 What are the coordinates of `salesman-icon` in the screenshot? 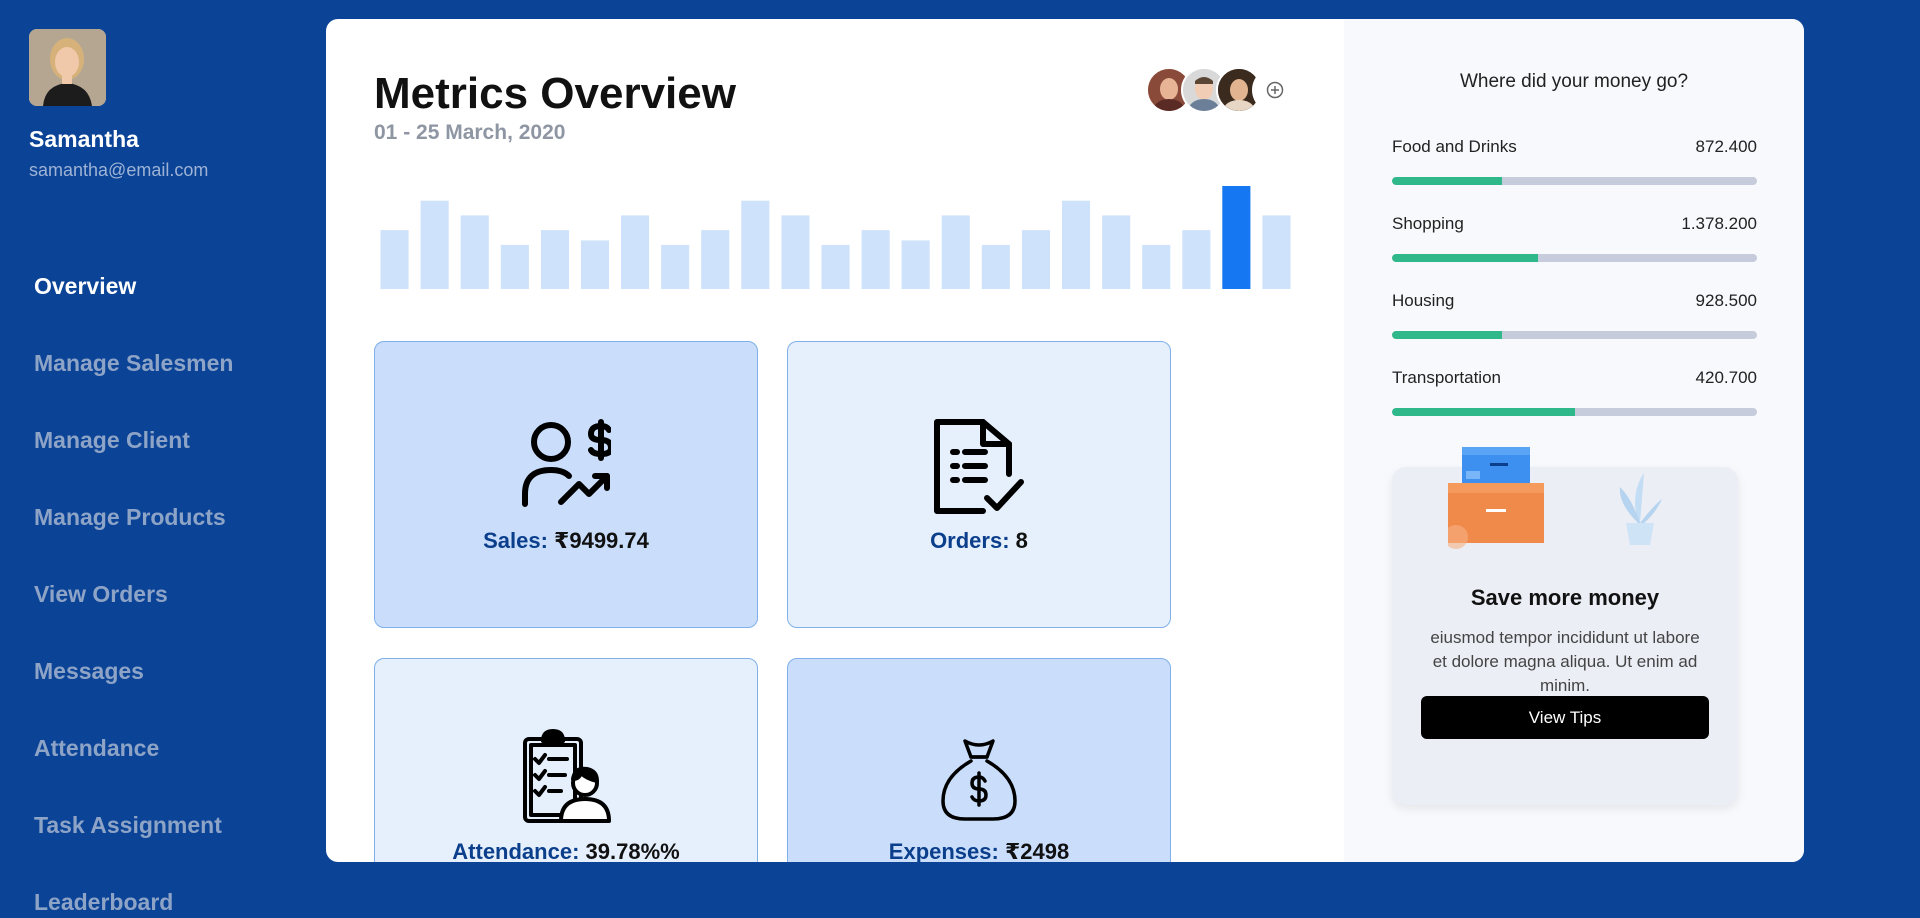 It's located at (566, 463).